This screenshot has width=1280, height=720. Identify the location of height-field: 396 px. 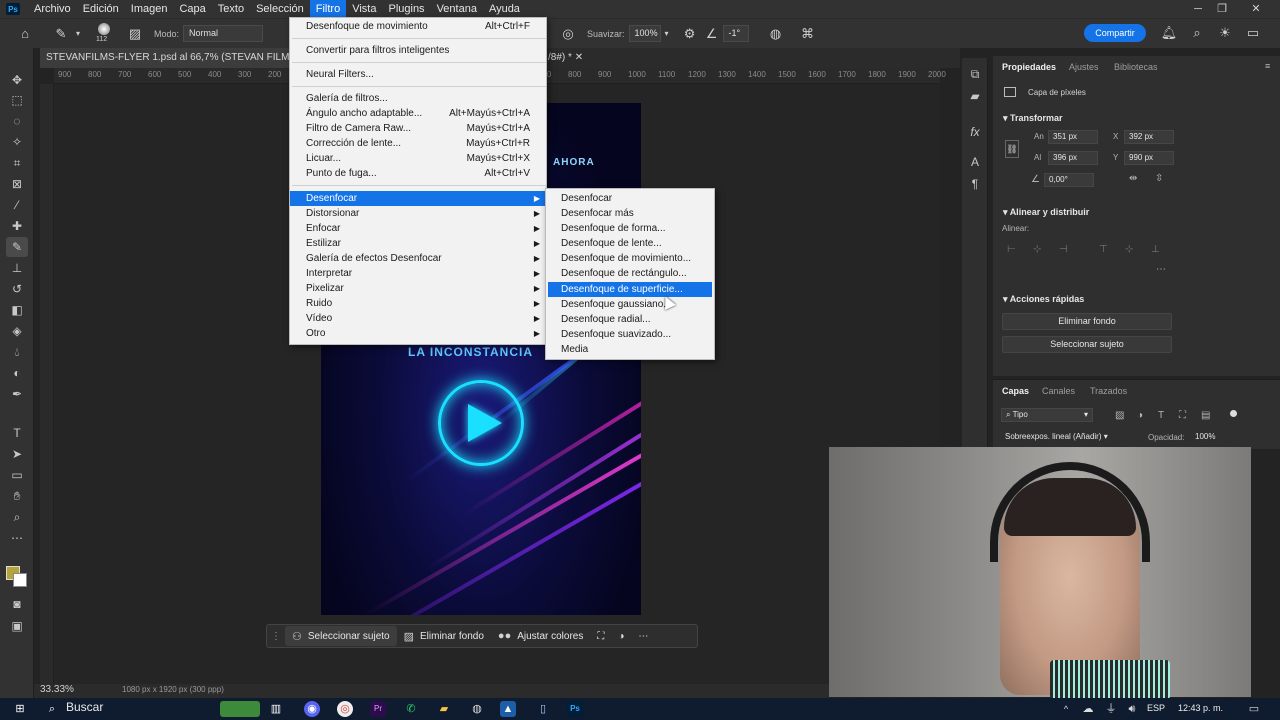
(1073, 158).